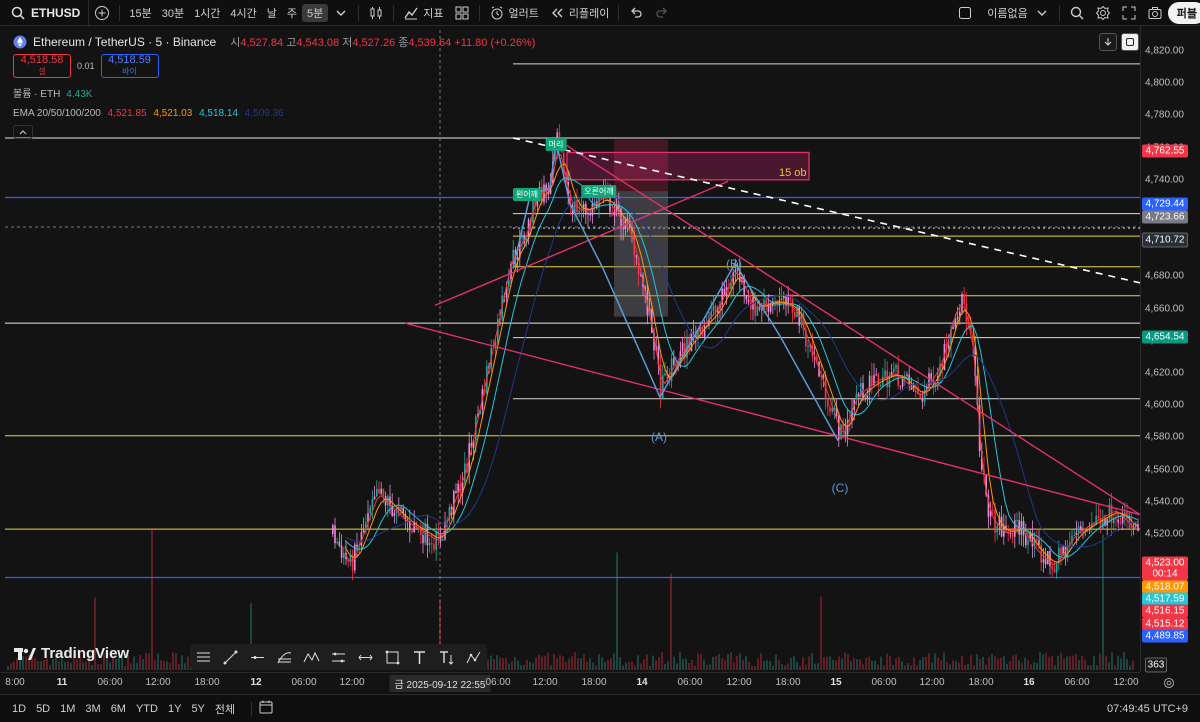 This screenshot has width=1200, height=722. I want to click on redo-button, so click(662, 12).